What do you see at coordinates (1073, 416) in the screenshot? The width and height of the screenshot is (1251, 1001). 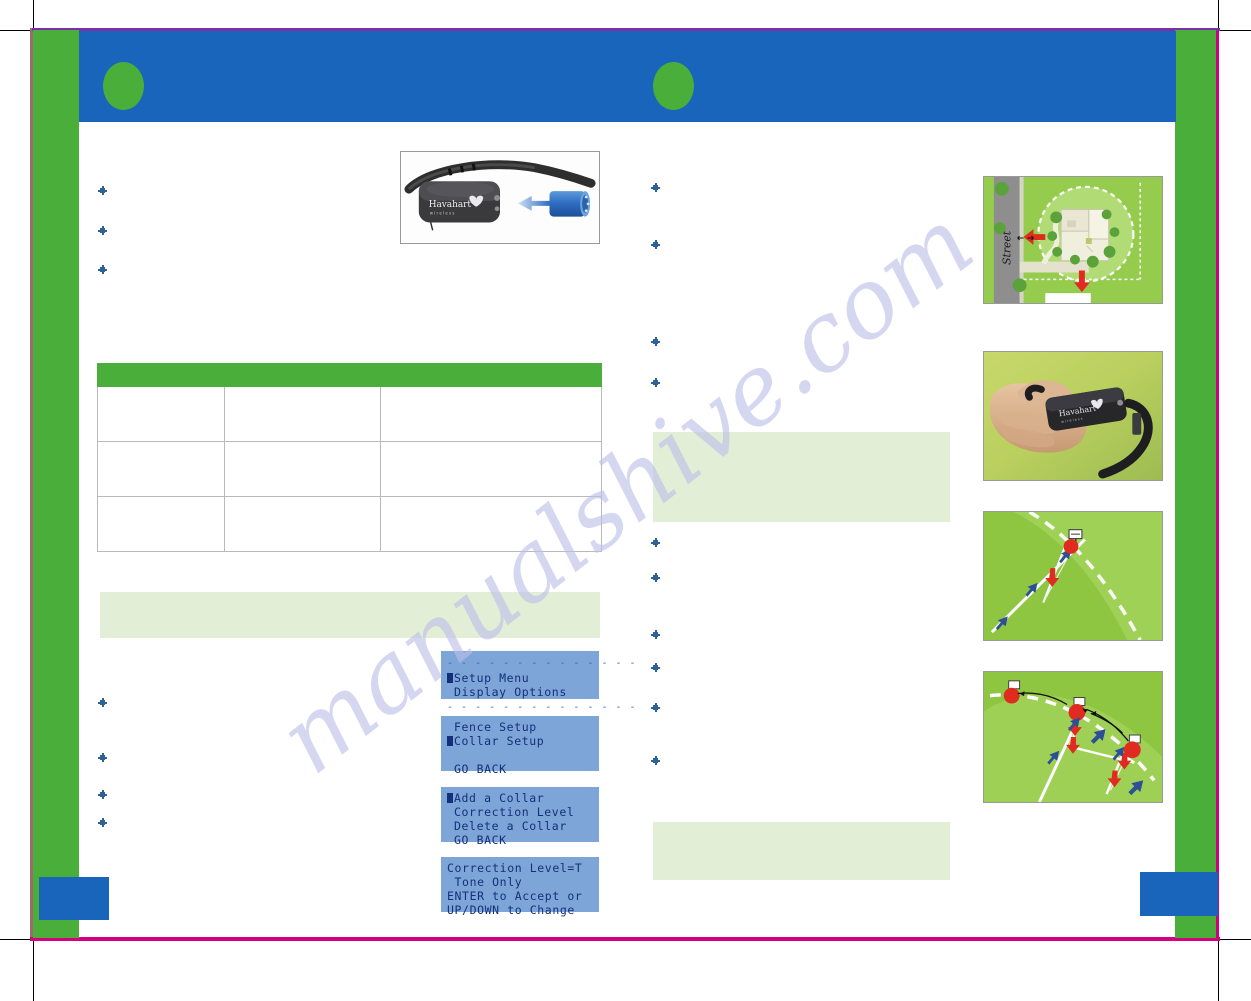 I see `figure-hand-holding-collar: Havahart w i r e l e s s` at bounding box center [1073, 416].